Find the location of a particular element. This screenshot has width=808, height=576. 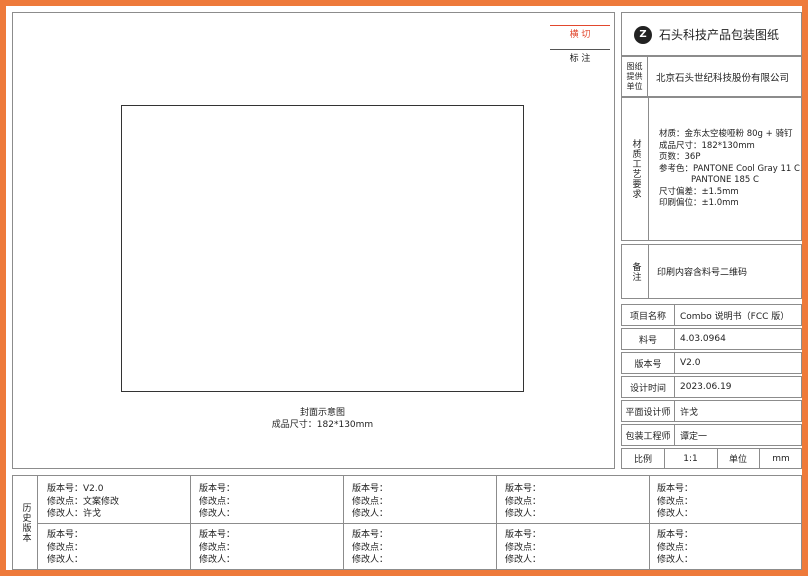

die-cut-line is located at coordinates (580, 25).